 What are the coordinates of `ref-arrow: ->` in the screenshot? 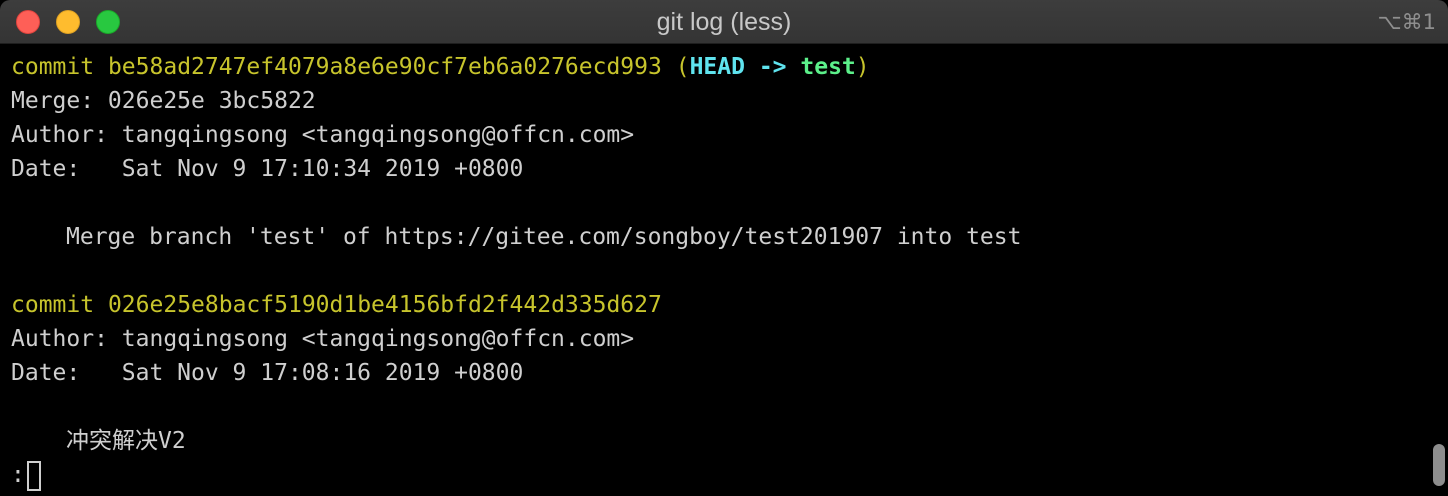 It's located at (772, 67).